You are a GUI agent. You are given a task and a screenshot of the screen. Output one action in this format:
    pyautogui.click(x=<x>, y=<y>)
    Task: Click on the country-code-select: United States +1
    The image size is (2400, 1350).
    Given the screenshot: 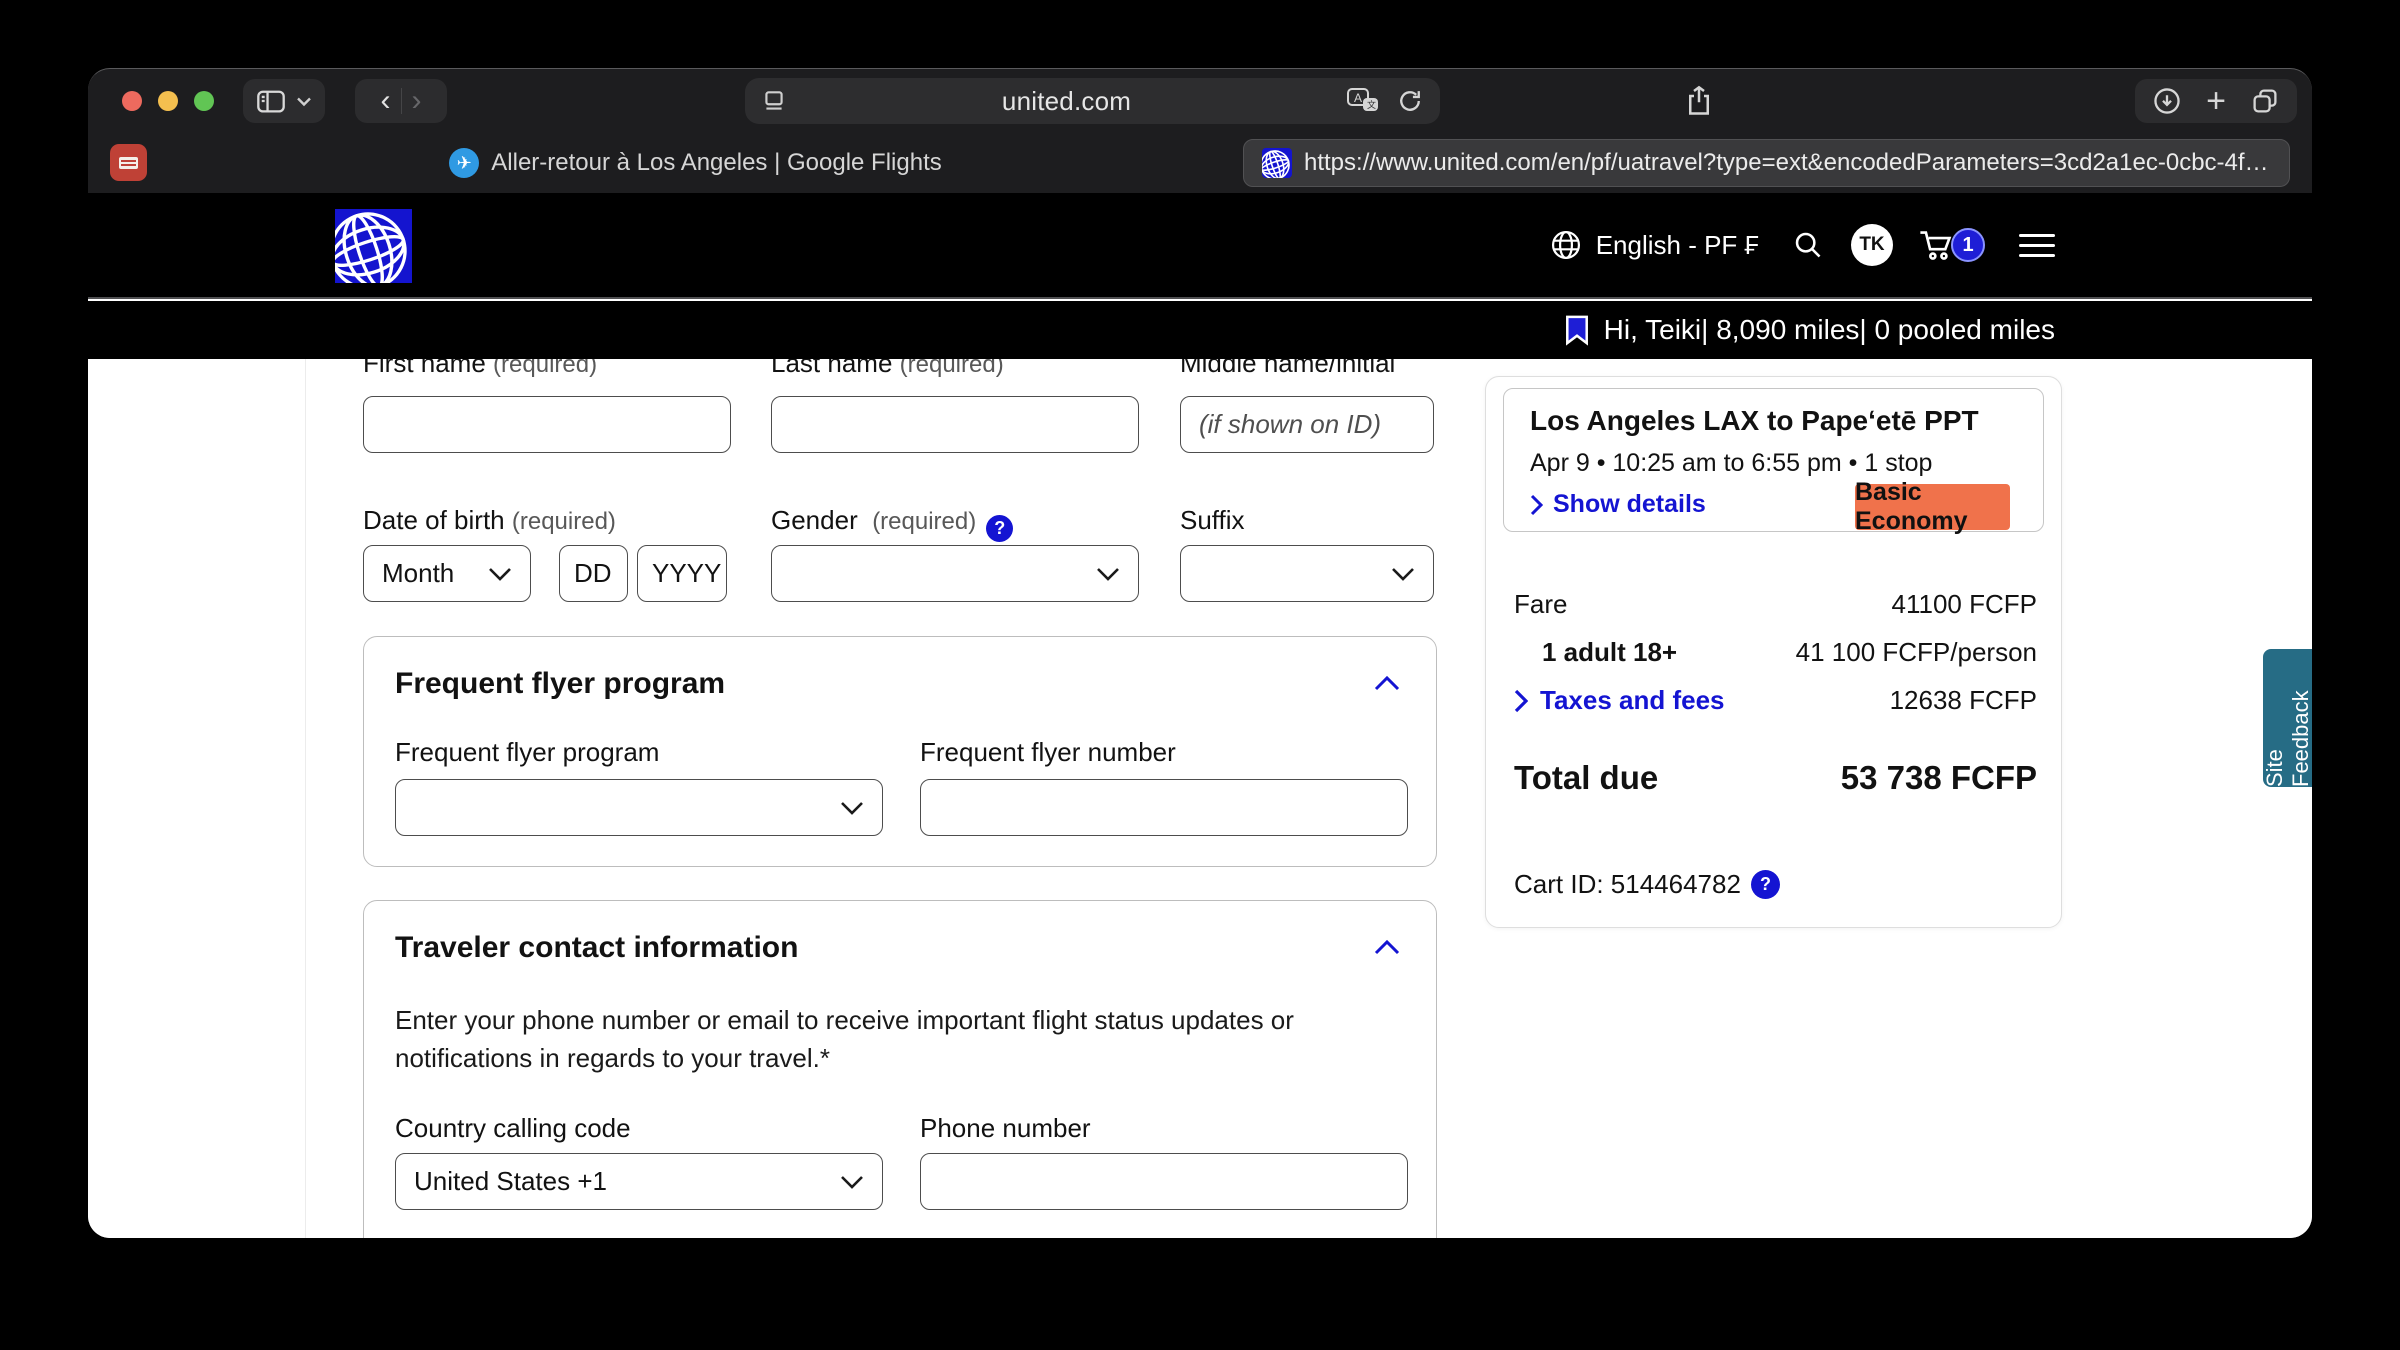 What is the action you would take?
    pyautogui.click(x=639, y=1181)
    